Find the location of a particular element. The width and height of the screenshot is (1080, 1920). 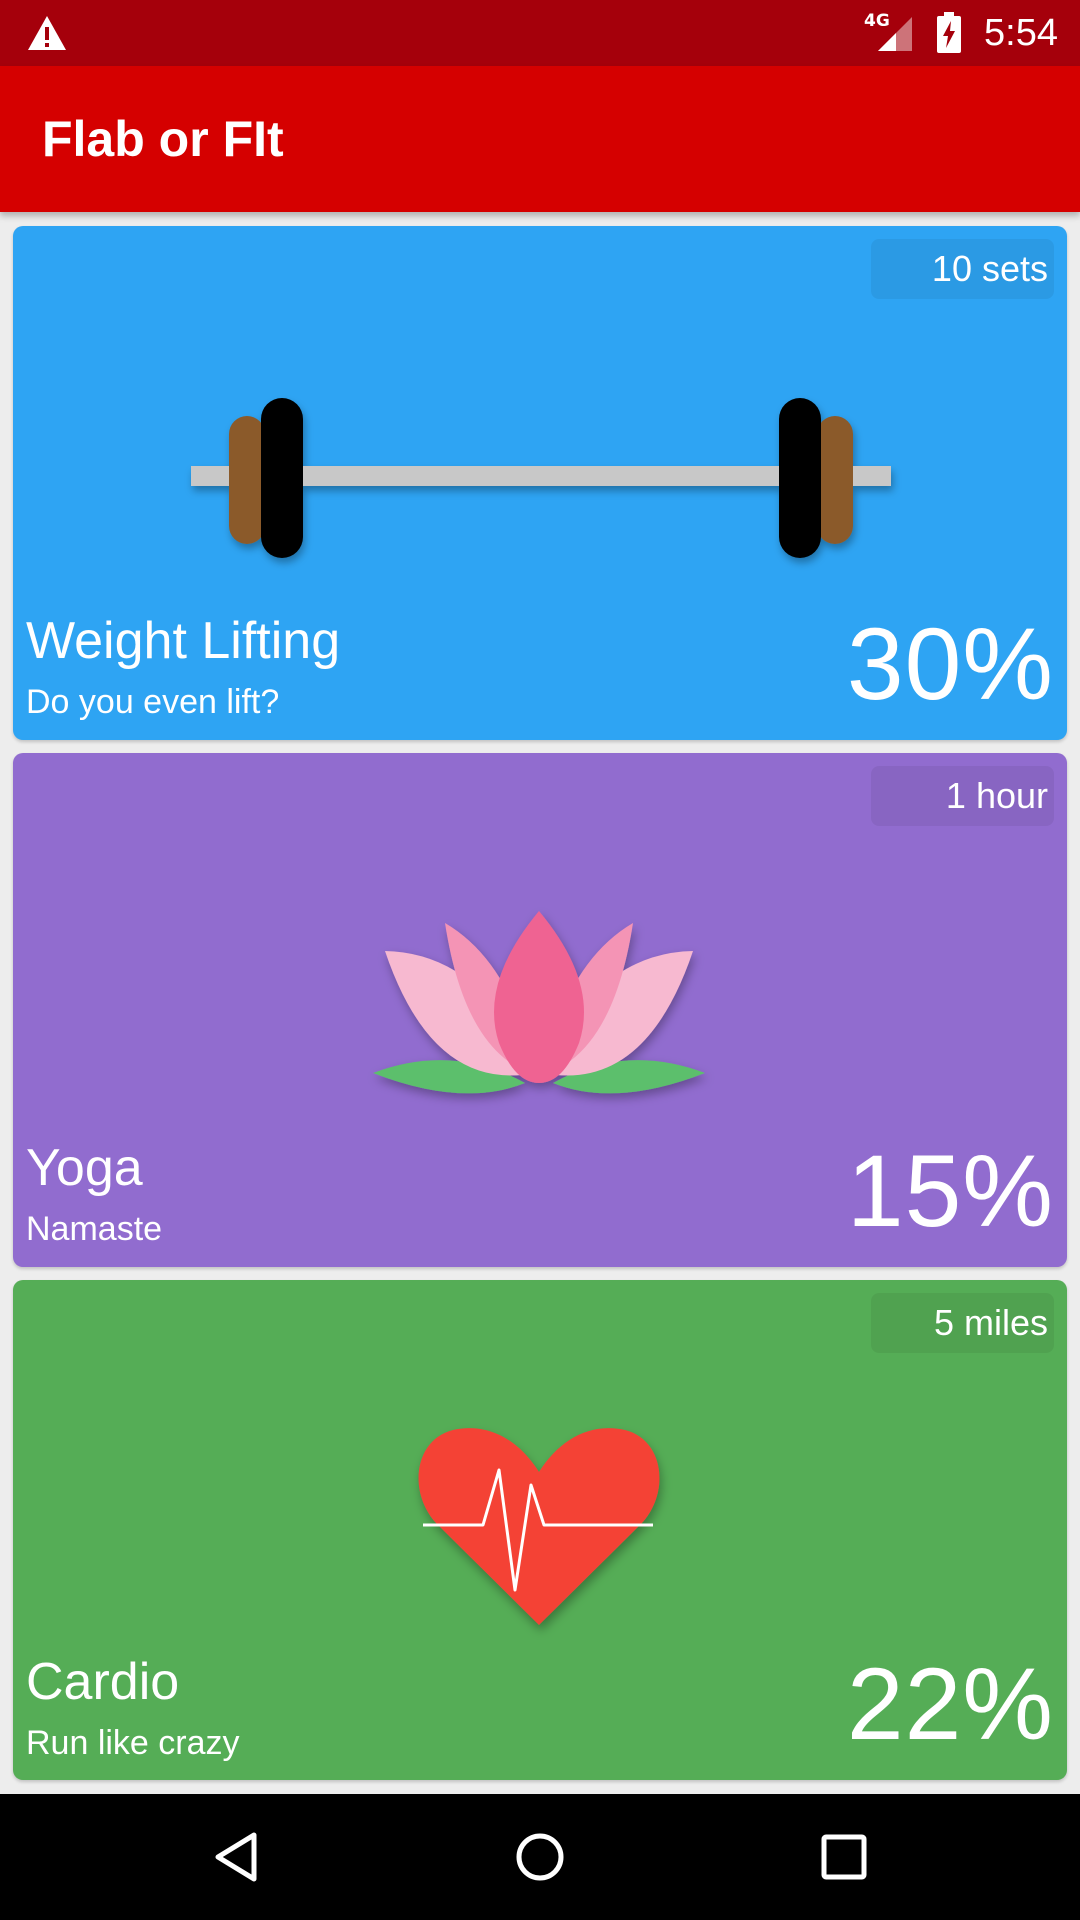

activity-name: Weight Lifting is located at coordinates (183, 641).